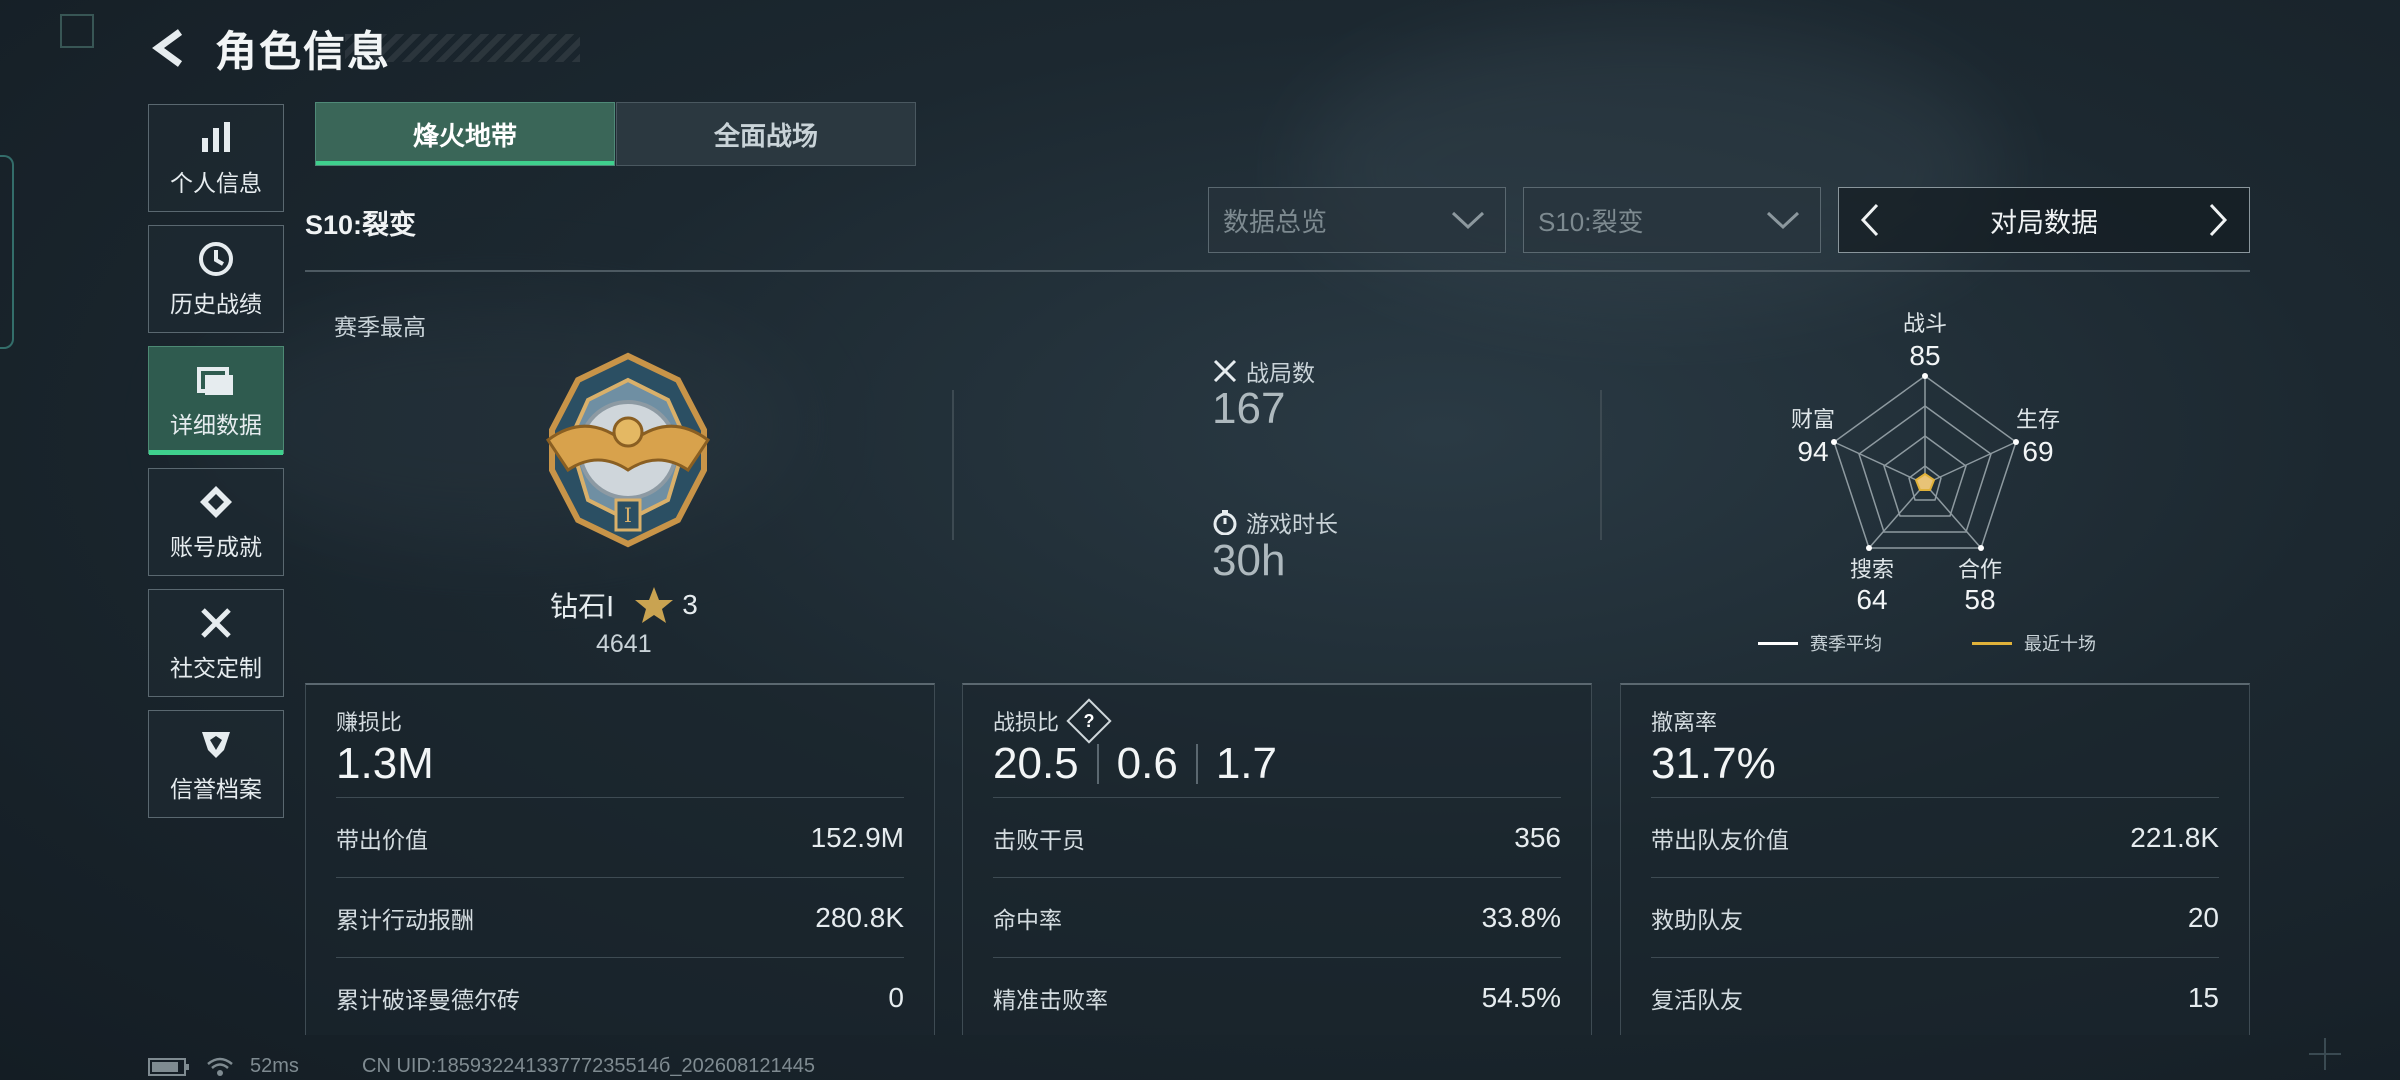 The height and width of the screenshot is (1080, 2400). I want to click on sidebar-item-personal-info: 个人信息, so click(216, 158).